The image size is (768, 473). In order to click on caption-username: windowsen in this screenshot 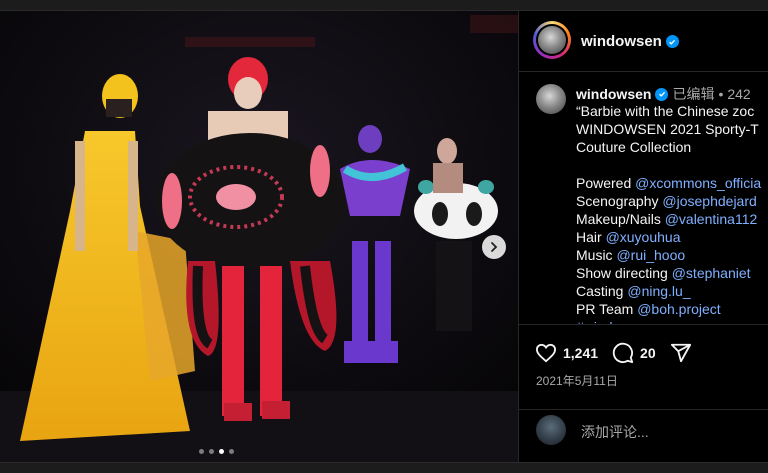, I will do `click(613, 94)`.